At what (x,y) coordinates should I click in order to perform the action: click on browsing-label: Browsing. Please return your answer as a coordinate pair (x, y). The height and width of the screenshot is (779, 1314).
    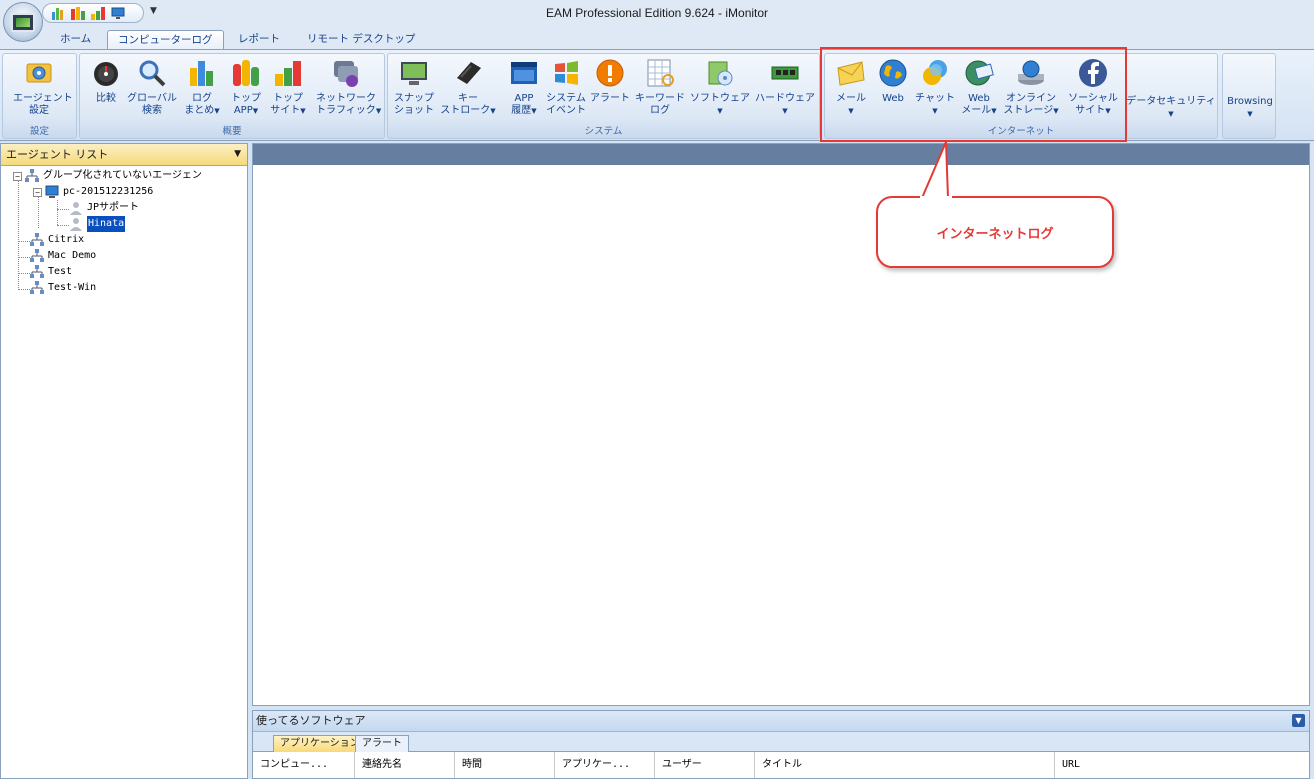
    Looking at the image, I should click on (1250, 101).